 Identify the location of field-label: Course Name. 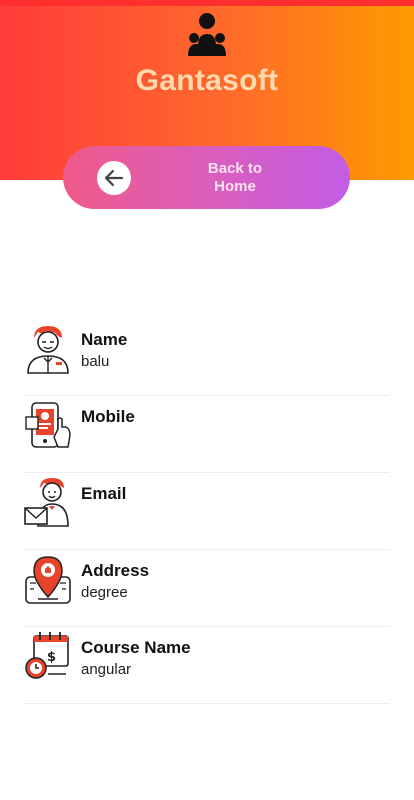
(136, 647).